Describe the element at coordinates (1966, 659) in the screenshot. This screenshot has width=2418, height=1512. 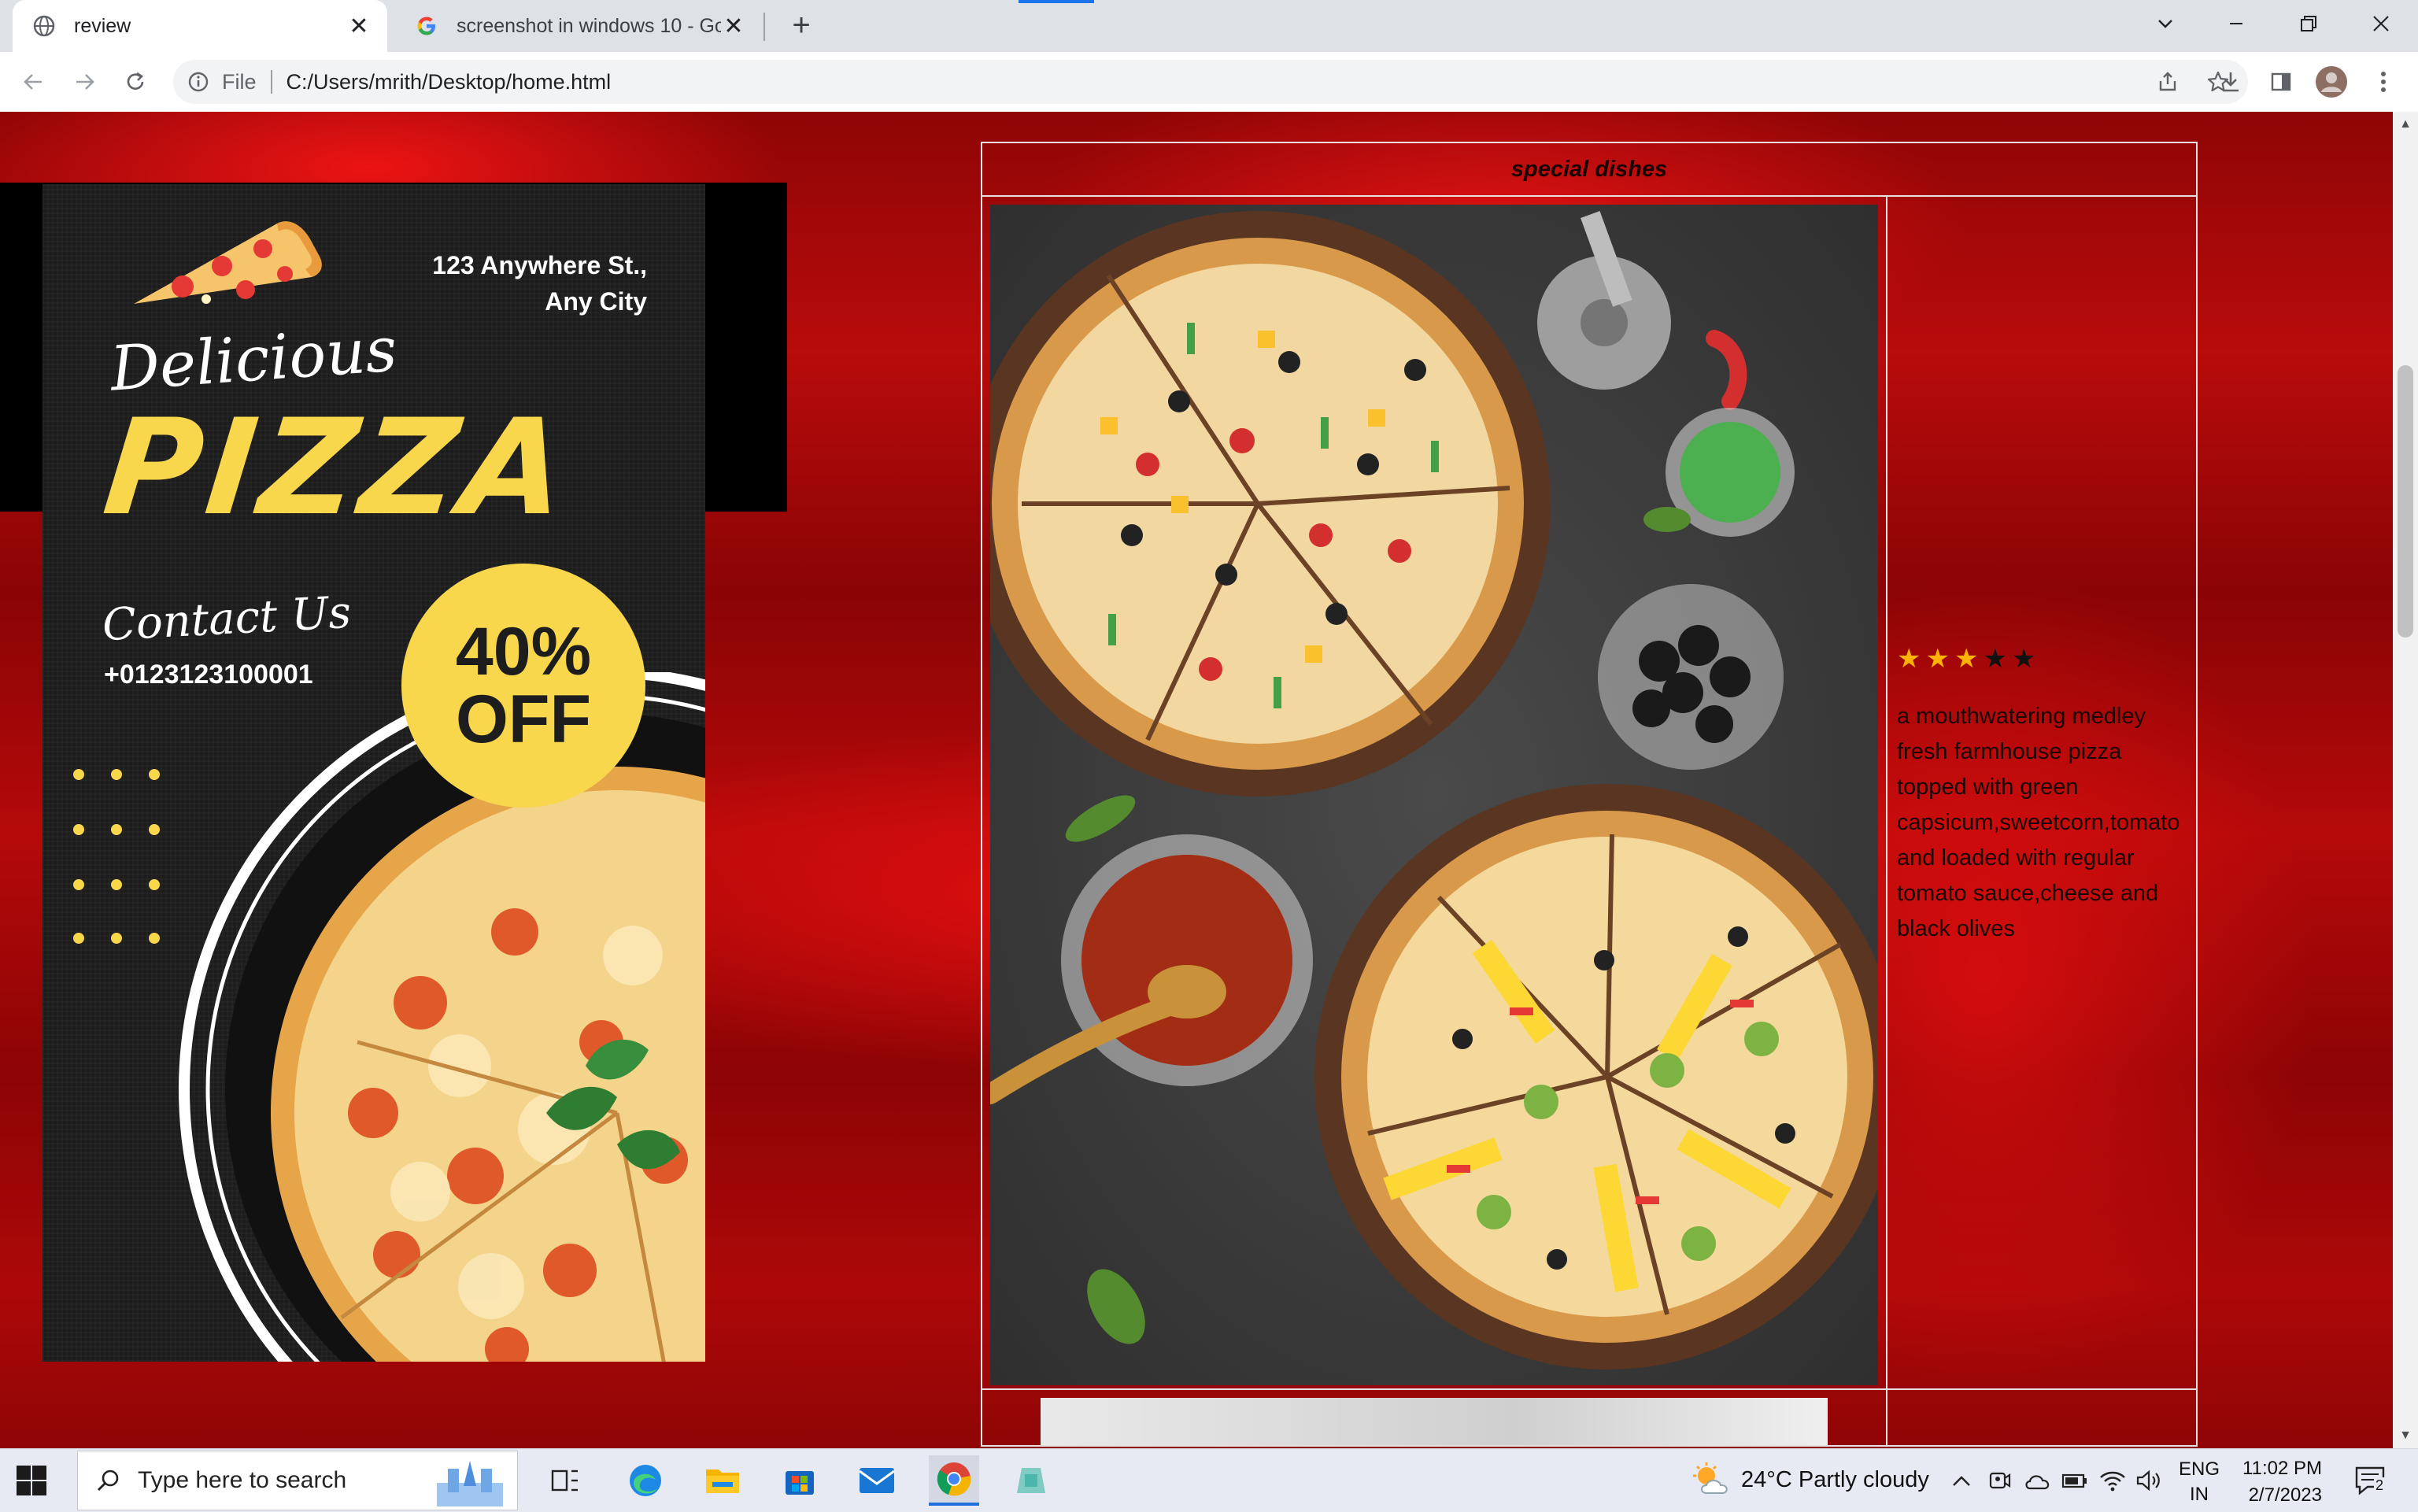
I see `rating-stars: ★ ★ ★ ★ ★` at that location.